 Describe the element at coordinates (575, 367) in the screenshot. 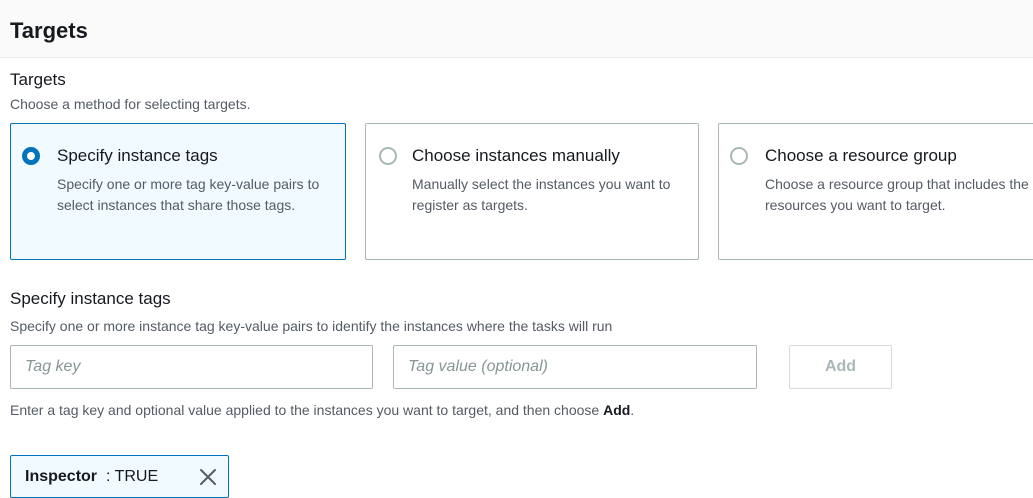

I see `tag-value-input` at that location.